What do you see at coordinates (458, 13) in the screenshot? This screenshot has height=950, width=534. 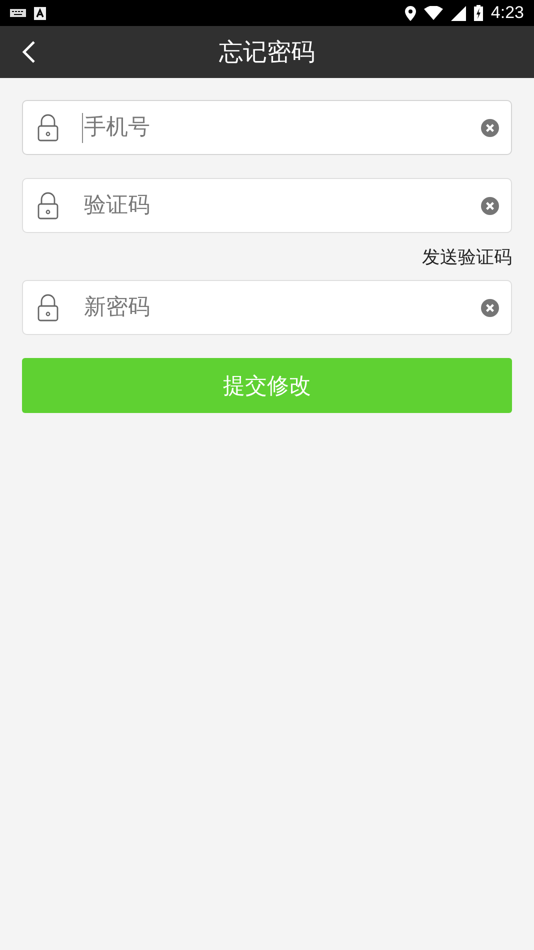 I see `signal-icon` at bounding box center [458, 13].